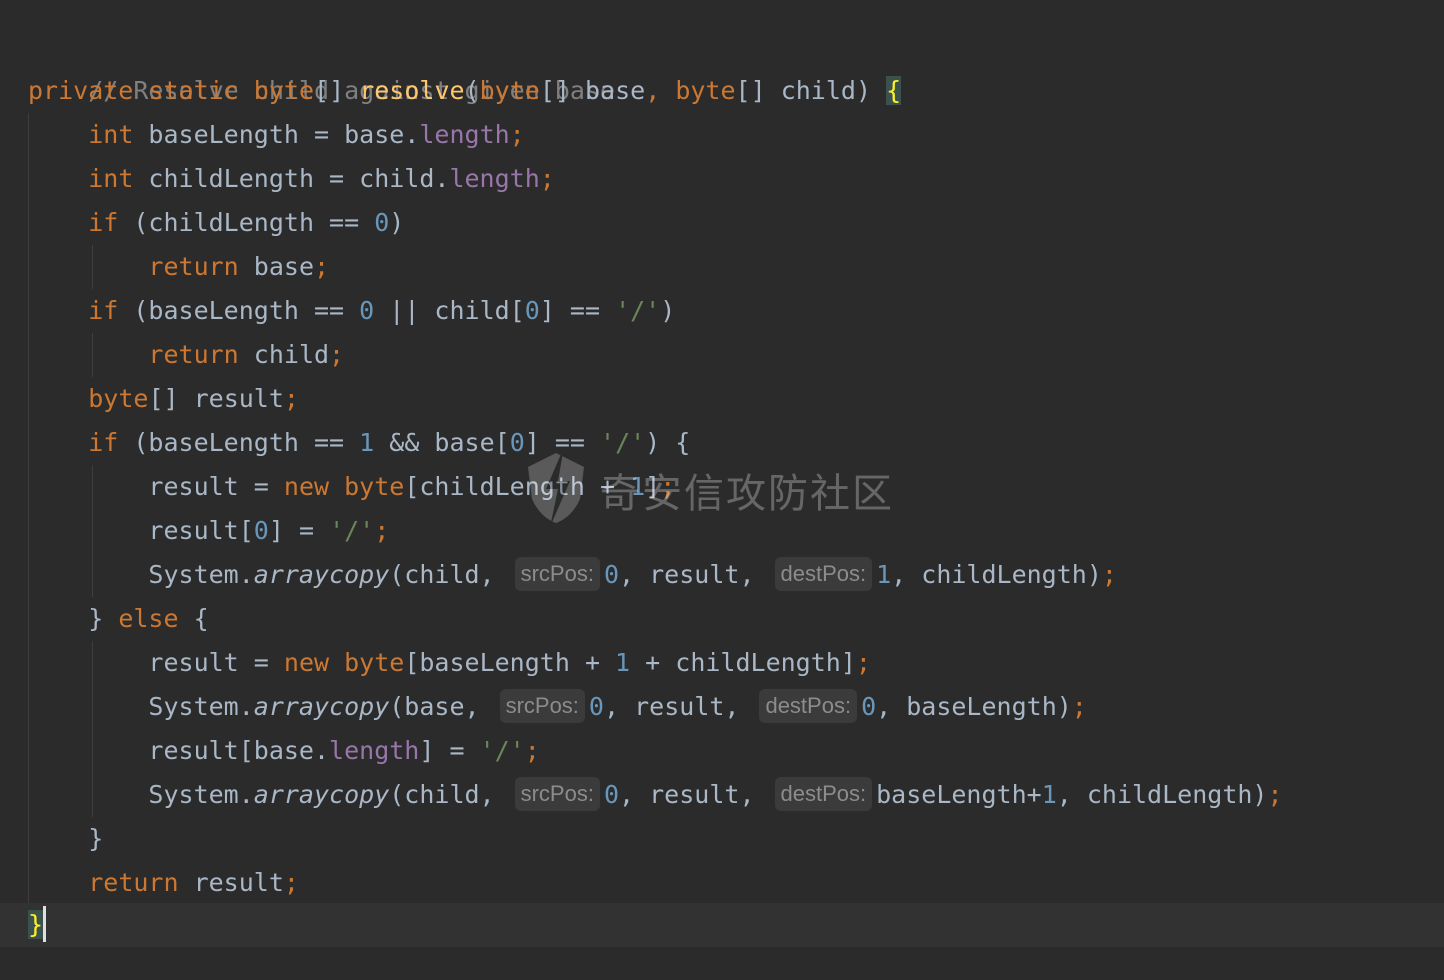 The width and height of the screenshot is (1444, 980). Describe the element at coordinates (743, 662) in the screenshot. I see `code-text: + childLength]` at that location.